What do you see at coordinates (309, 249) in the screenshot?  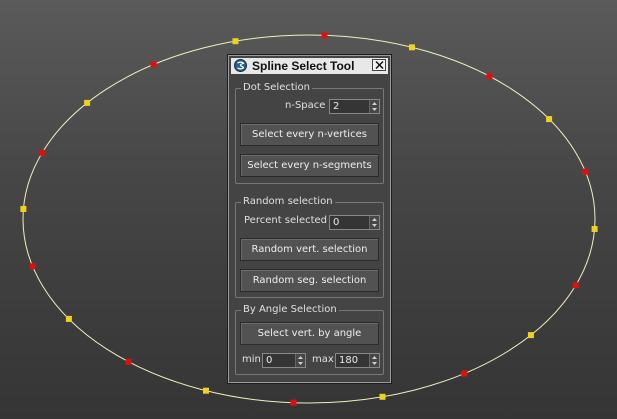 I see `random-vert-selection-button: Random vert. selection` at bounding box center [309, 249].